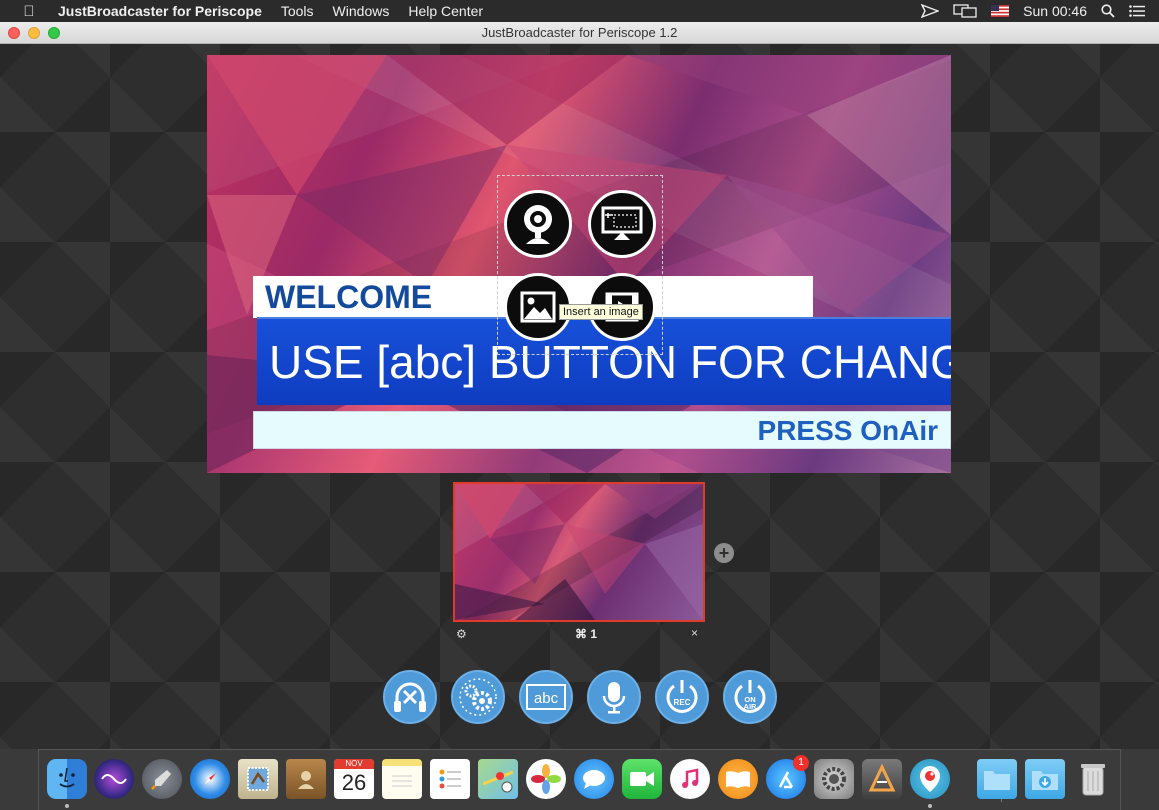 The width and height of the screenshot is (1159, 810). What do you see at coordinates (930, 806) in the screenshot?
I see `periscope-running-indicator` at bounding box center [930, 806].